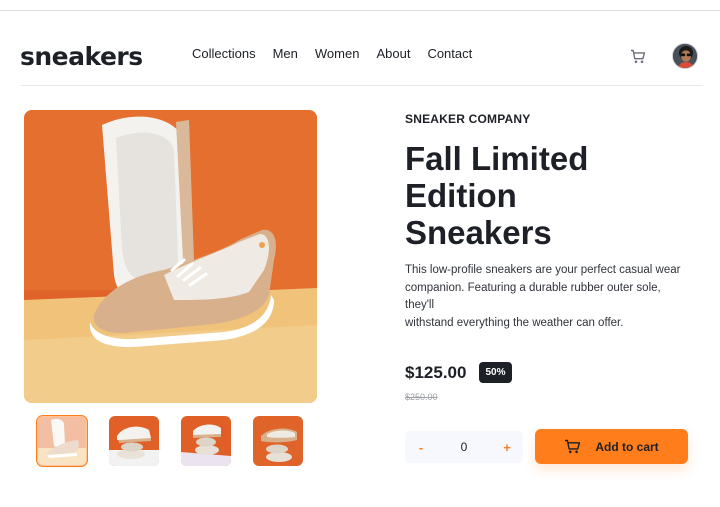  What do you see at coordinates (495, 372) in the screenshot?
I see `discount-badge: 50%` at bounding box center [495, 372].